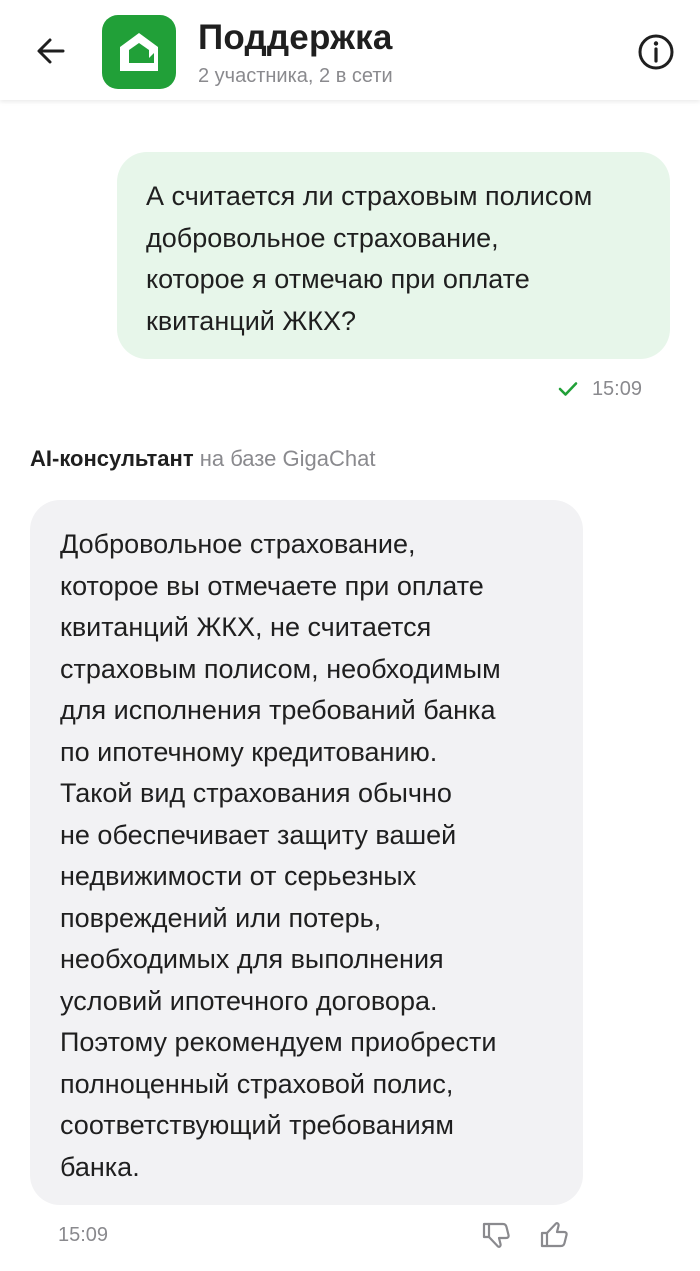 This screenshot has width=700, height=1271. Describe the element at coordinates (83, 1235) in the screenshot. I see `incoming-message-time: 15:09` at that location.